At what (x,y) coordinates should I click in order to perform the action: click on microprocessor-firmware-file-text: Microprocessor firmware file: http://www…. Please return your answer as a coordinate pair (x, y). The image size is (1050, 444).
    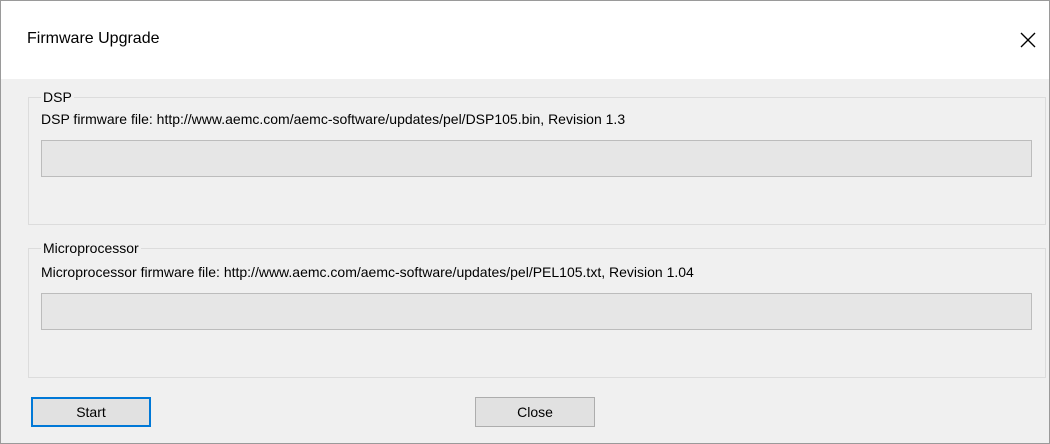
    Looking at the image, I should click on (367, 272).